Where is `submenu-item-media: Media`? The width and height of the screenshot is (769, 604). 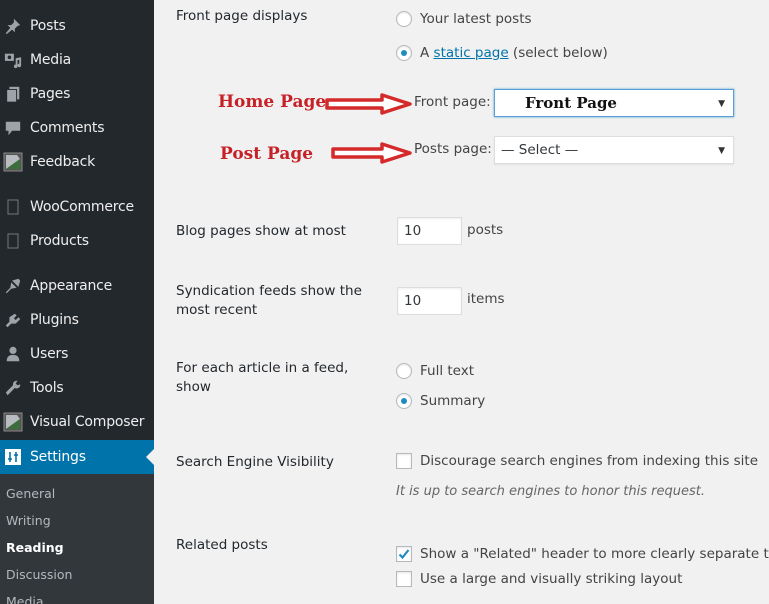
submenu-item-media: Media is located at coordinates (25, 599).